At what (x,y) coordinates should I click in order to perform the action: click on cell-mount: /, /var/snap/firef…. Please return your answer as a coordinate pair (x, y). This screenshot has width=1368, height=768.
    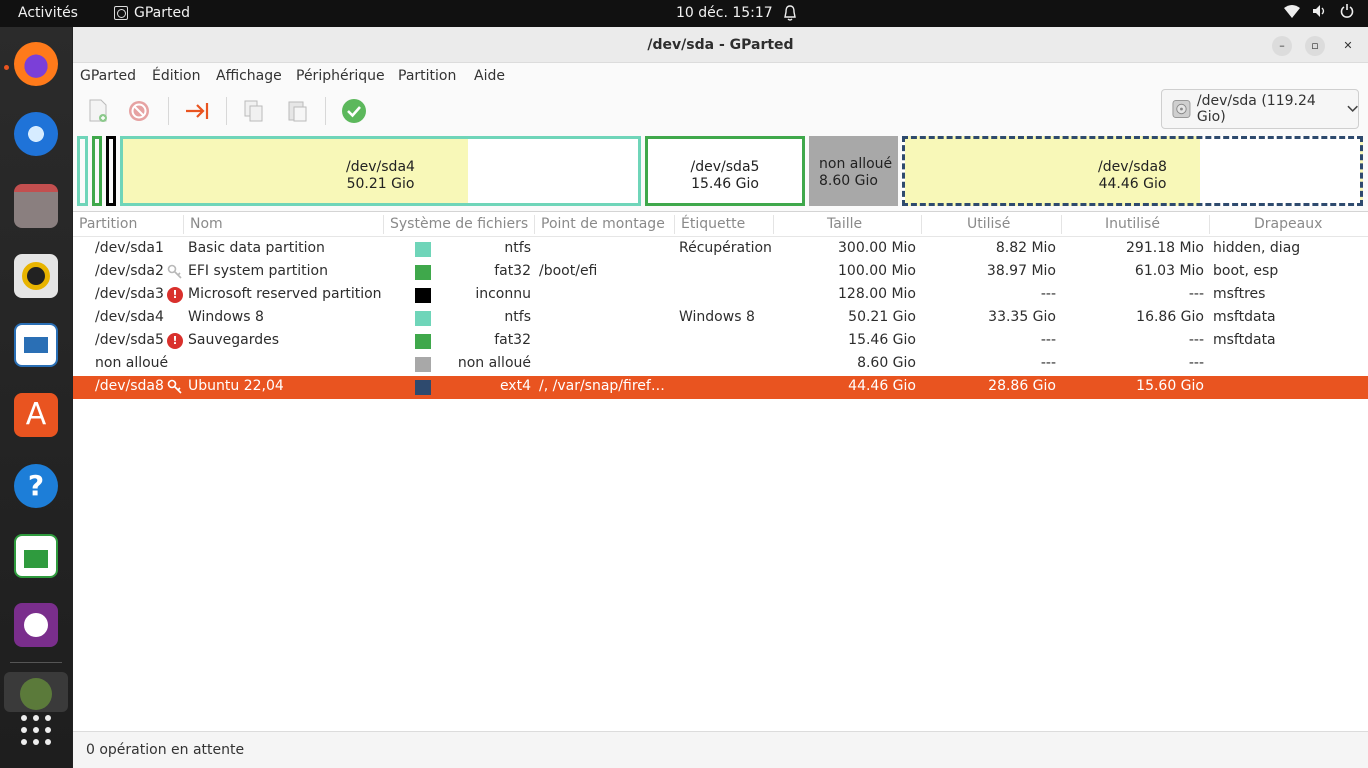
    Looking at the image, I should click on (602, 386).